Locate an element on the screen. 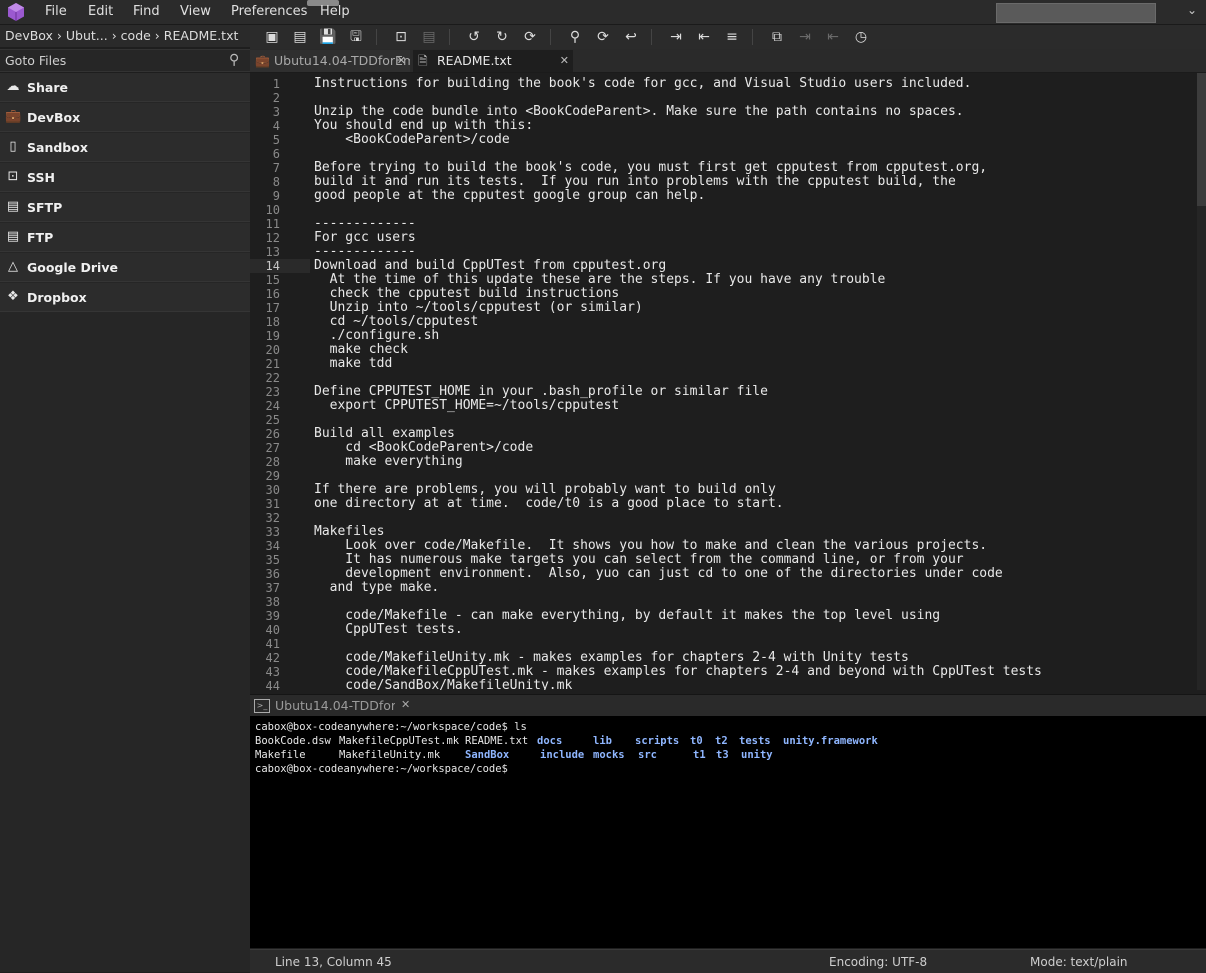  menu-edit: Edit is located at coordinates (100, 11).